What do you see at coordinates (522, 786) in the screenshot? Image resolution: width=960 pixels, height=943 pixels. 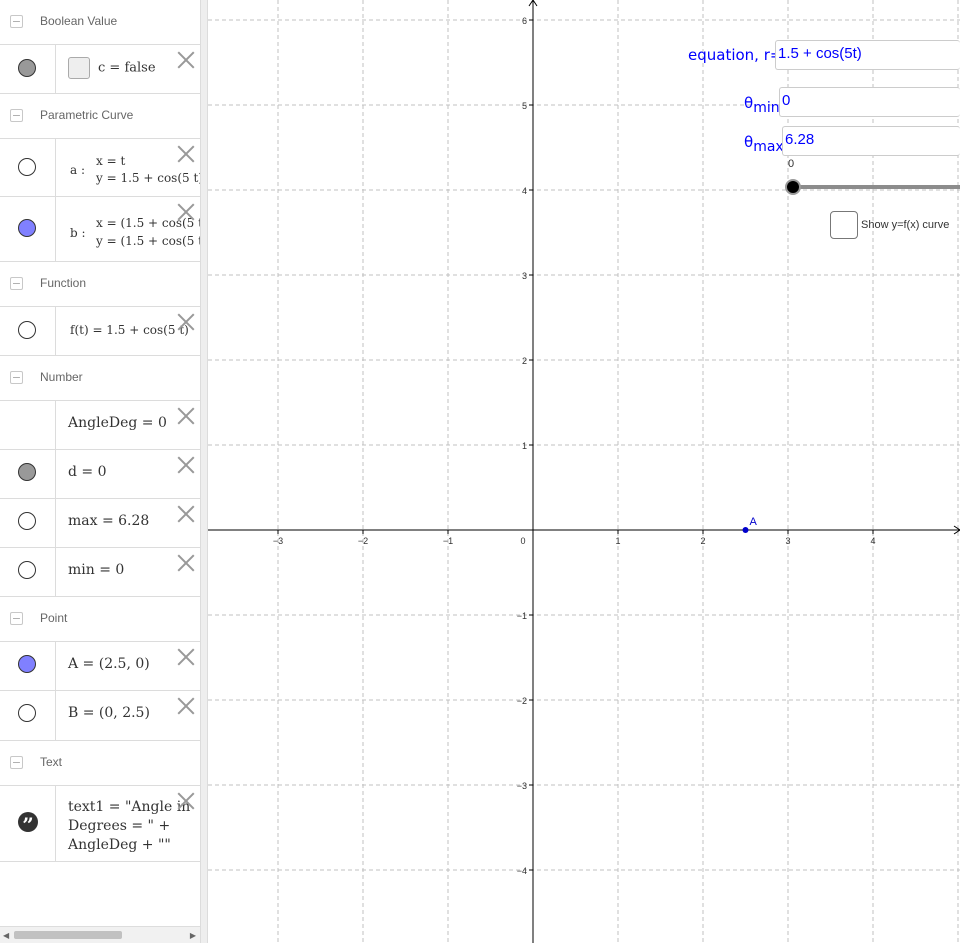 I see `y-tick-label: −3` at bounding box center [522, 786].